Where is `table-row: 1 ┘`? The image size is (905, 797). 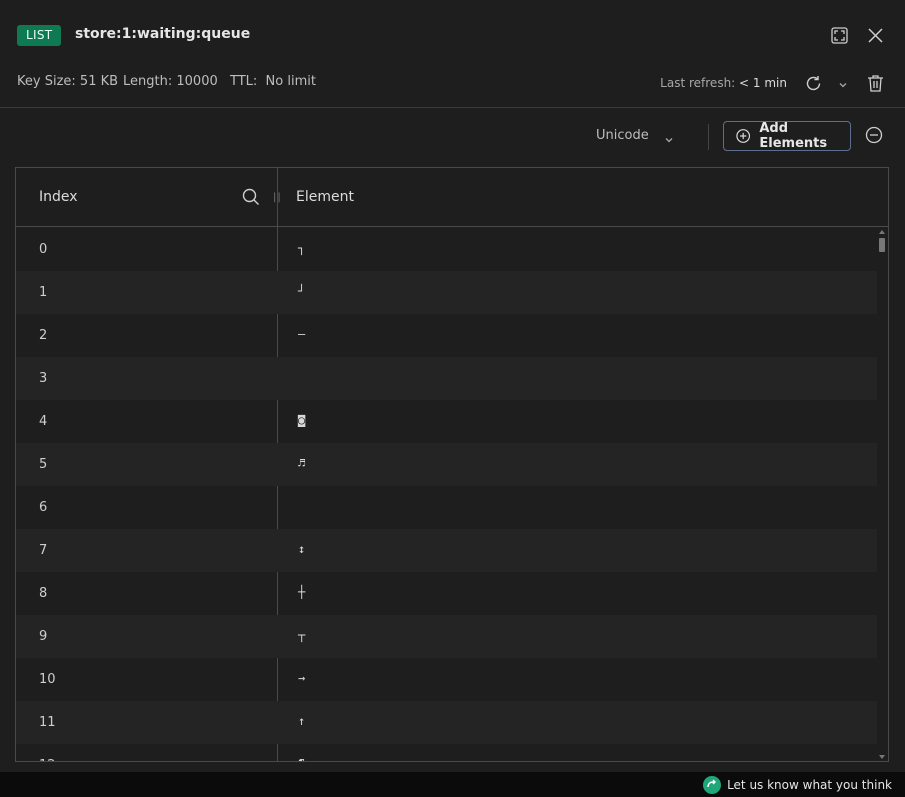
table-row: 1 ┘ is located at coordinates (446, 292).